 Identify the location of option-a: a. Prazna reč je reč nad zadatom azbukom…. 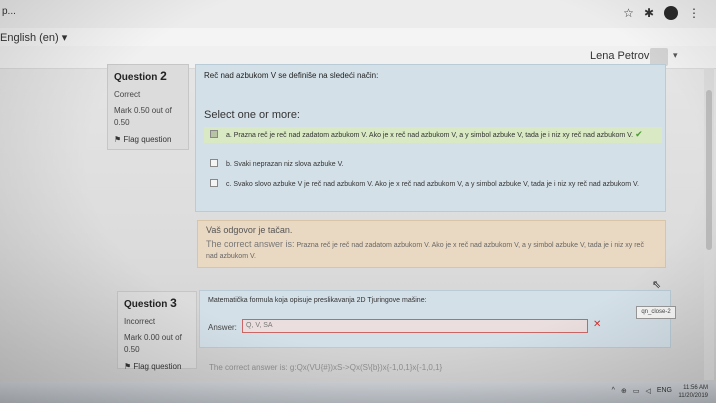
(433, 135).